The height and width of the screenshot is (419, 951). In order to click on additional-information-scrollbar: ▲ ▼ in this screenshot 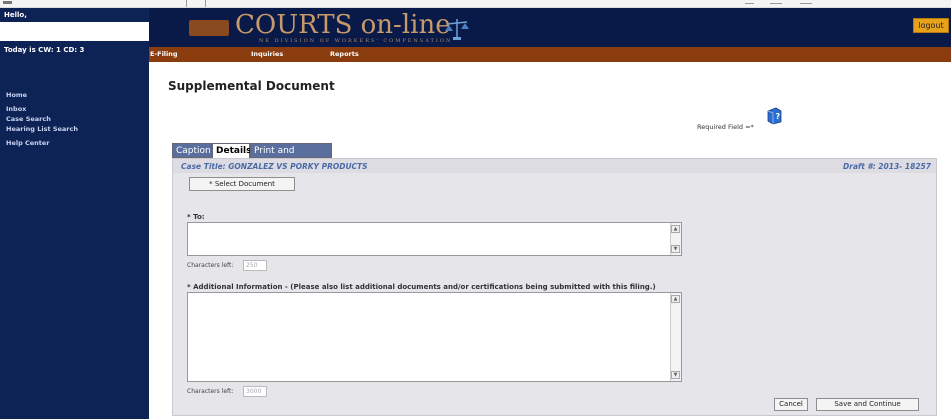, I will do `click(675, 337)`.